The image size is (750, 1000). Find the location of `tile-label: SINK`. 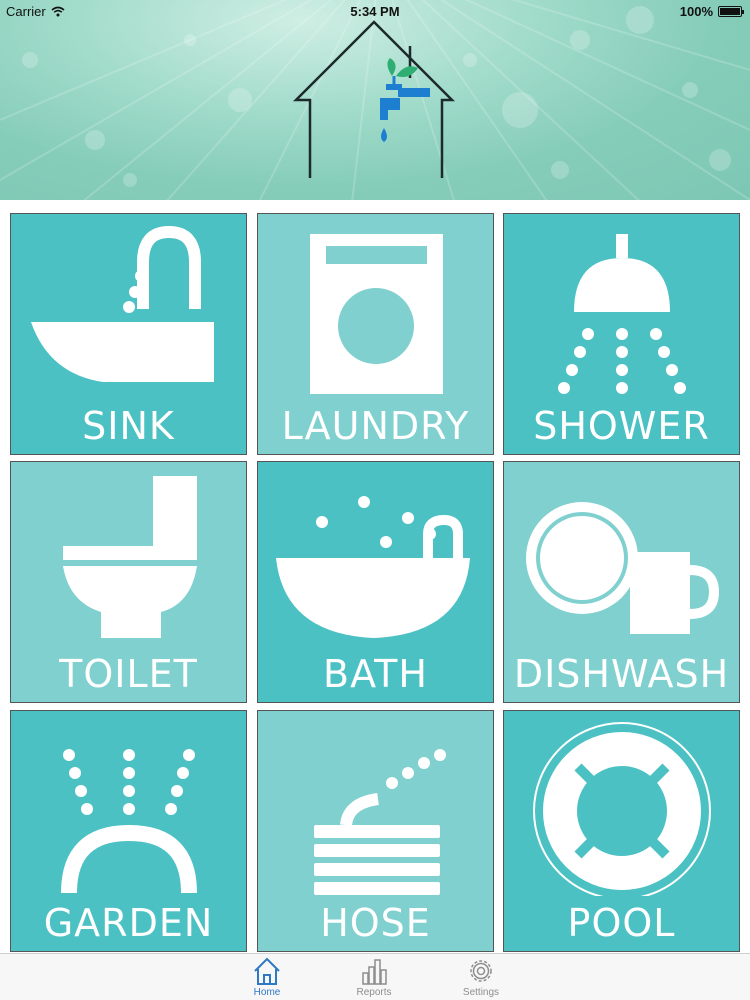

tile-label: SINK is located at coordinates (128, 426).